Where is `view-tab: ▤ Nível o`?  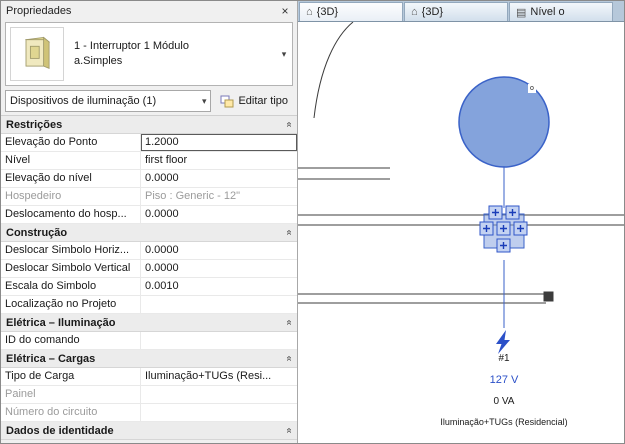
view-tab: ▤ Nível o is located at coordinates (561, 11).